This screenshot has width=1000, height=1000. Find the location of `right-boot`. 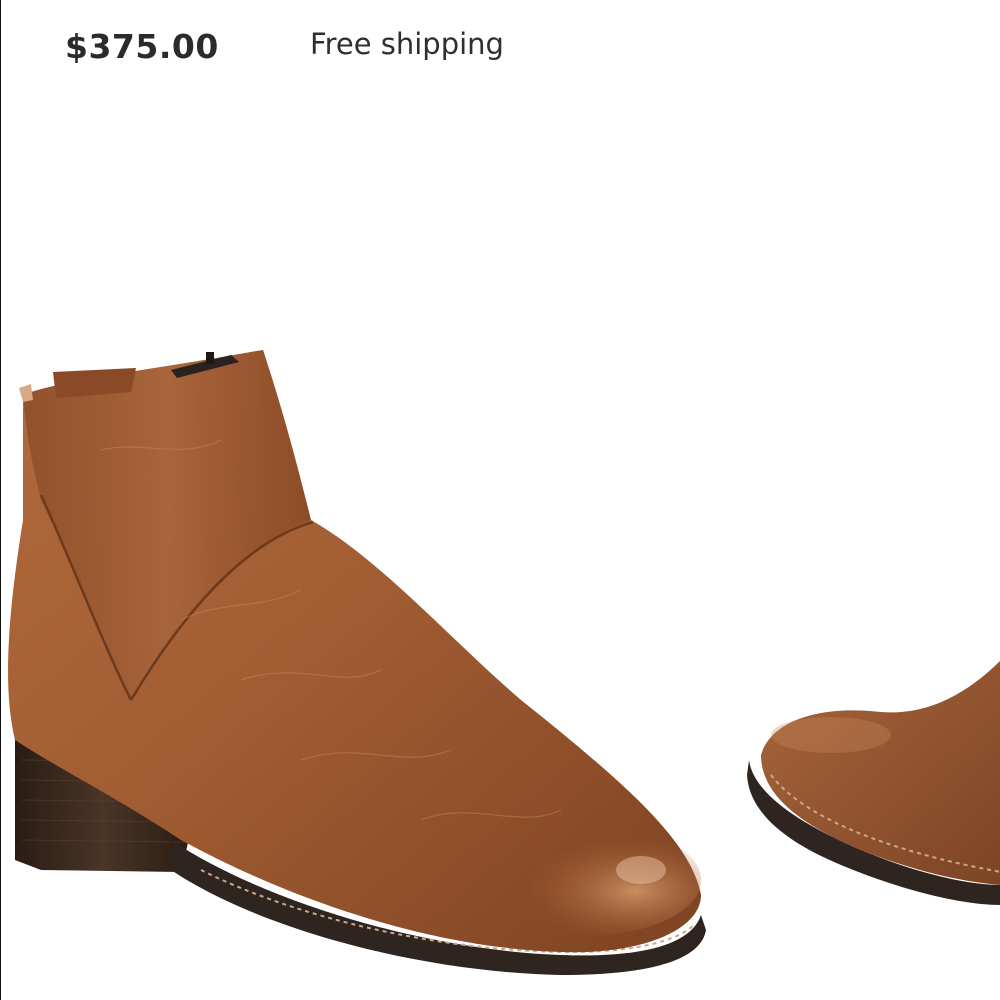

right-boot is located at coordinates (873, 782).